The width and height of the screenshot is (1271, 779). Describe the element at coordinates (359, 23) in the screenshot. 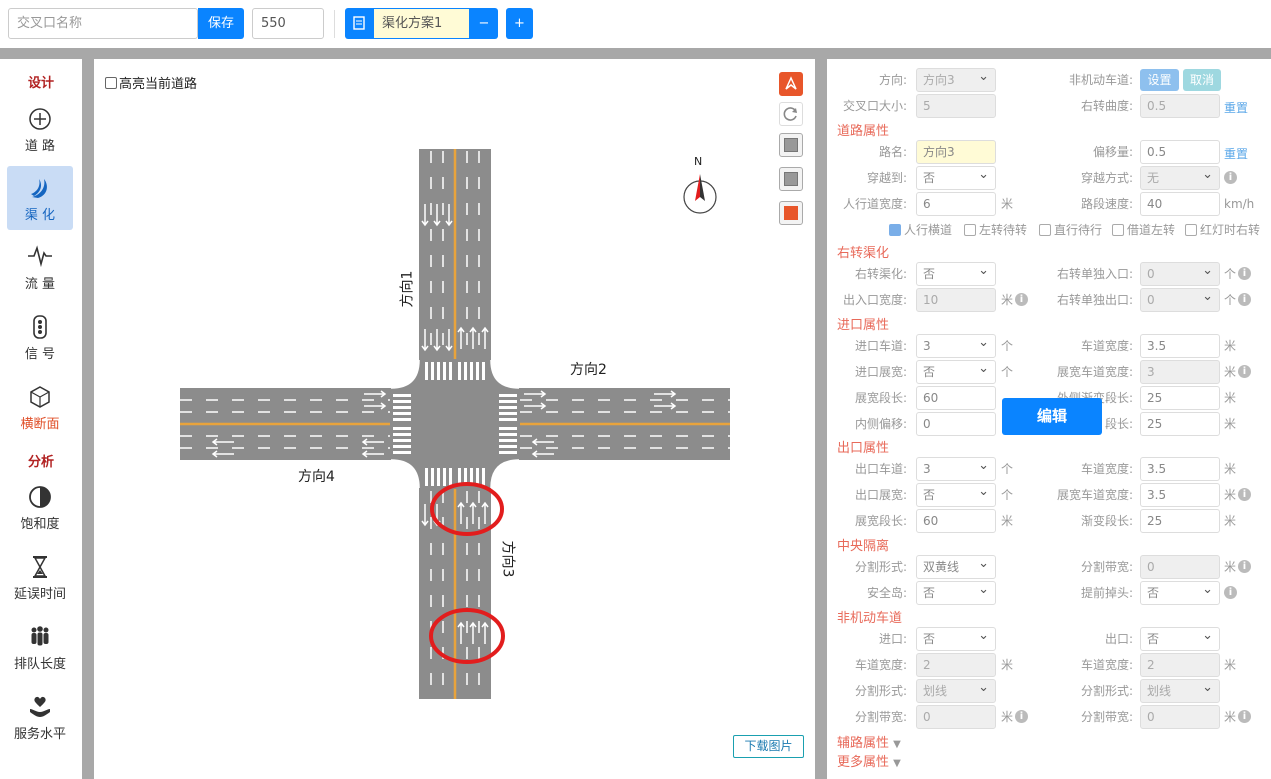

I see `document-icon` at that location.